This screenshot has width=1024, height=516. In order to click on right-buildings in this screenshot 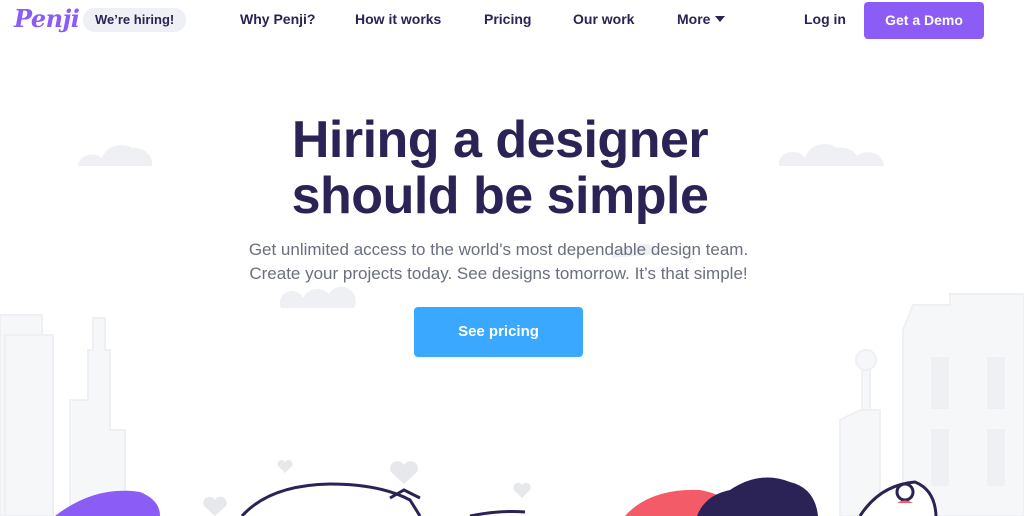, I will do `click(931, 404)`.